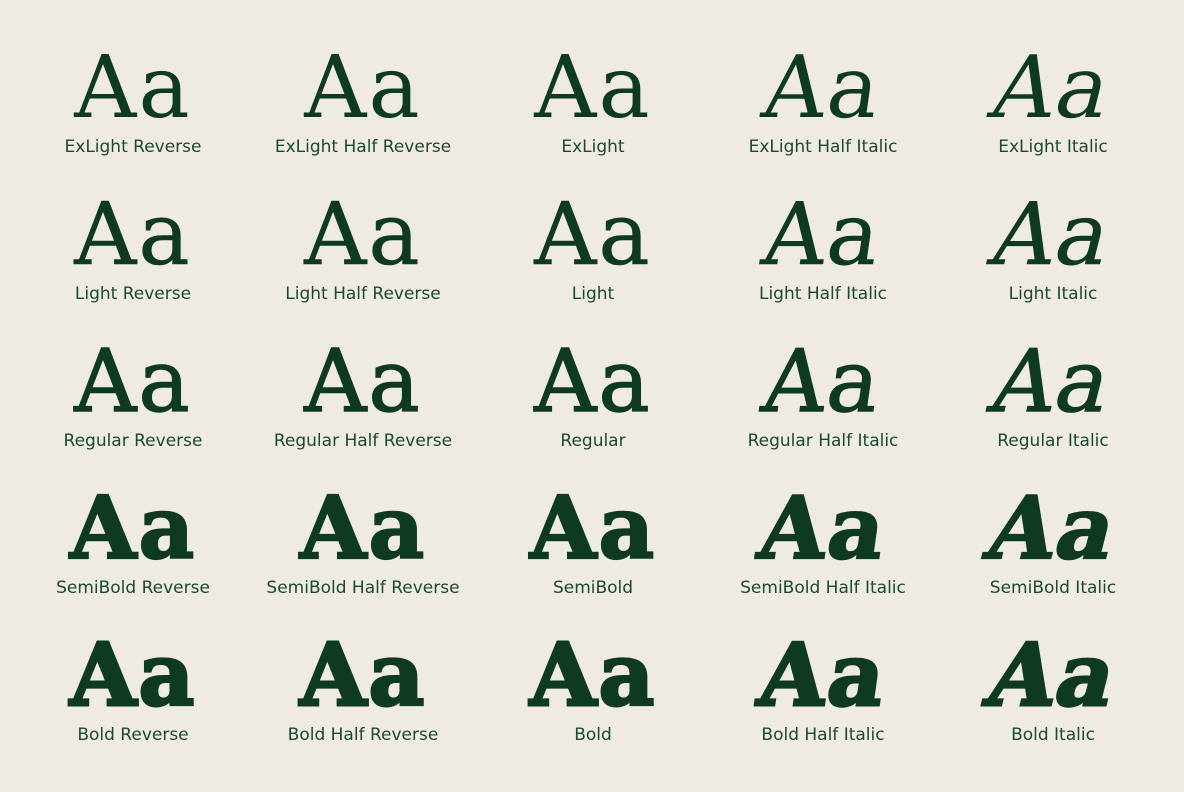 Image resolution: width=1184 pixels, height=792 pixels. Describe the element at coordinates (363, 147) in the screenshot. I see `style-label: ExLight Half Reverse` at that location.